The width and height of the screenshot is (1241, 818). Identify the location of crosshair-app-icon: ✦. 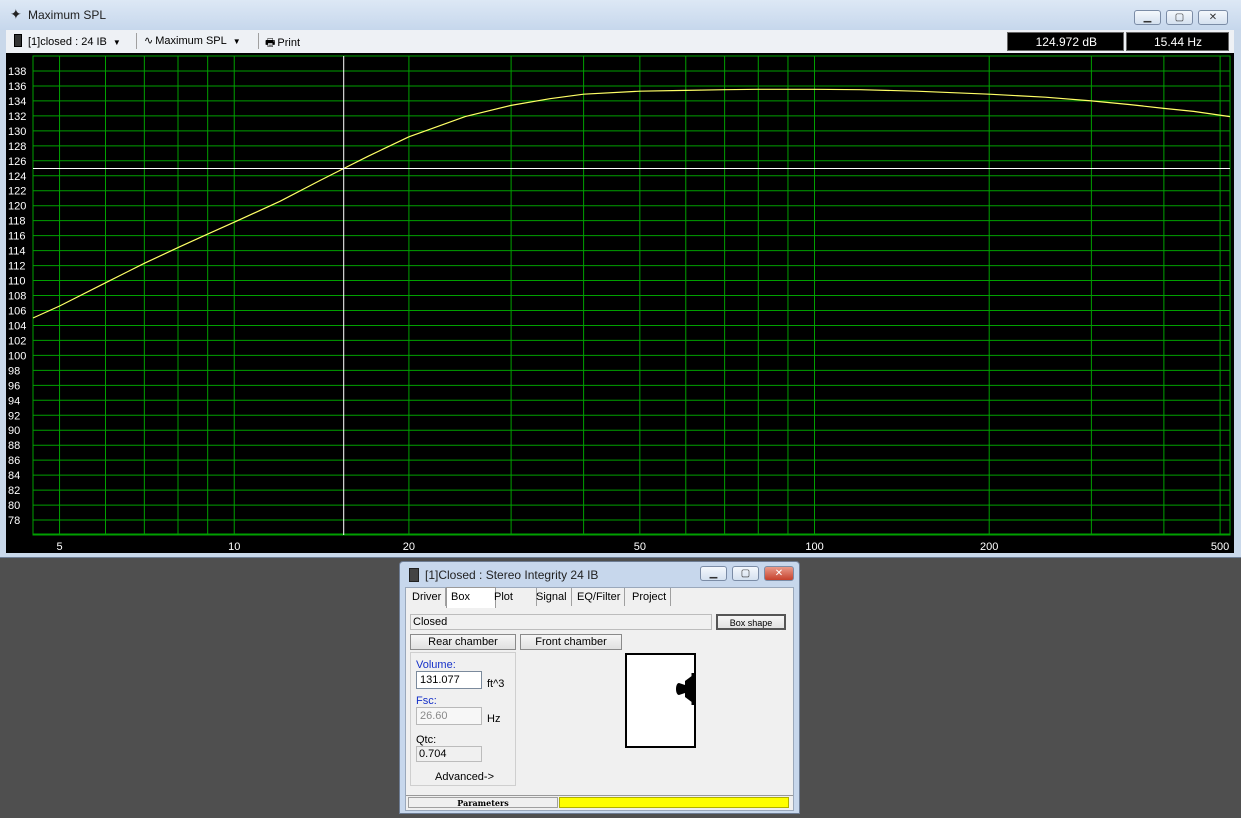
(16, 14).